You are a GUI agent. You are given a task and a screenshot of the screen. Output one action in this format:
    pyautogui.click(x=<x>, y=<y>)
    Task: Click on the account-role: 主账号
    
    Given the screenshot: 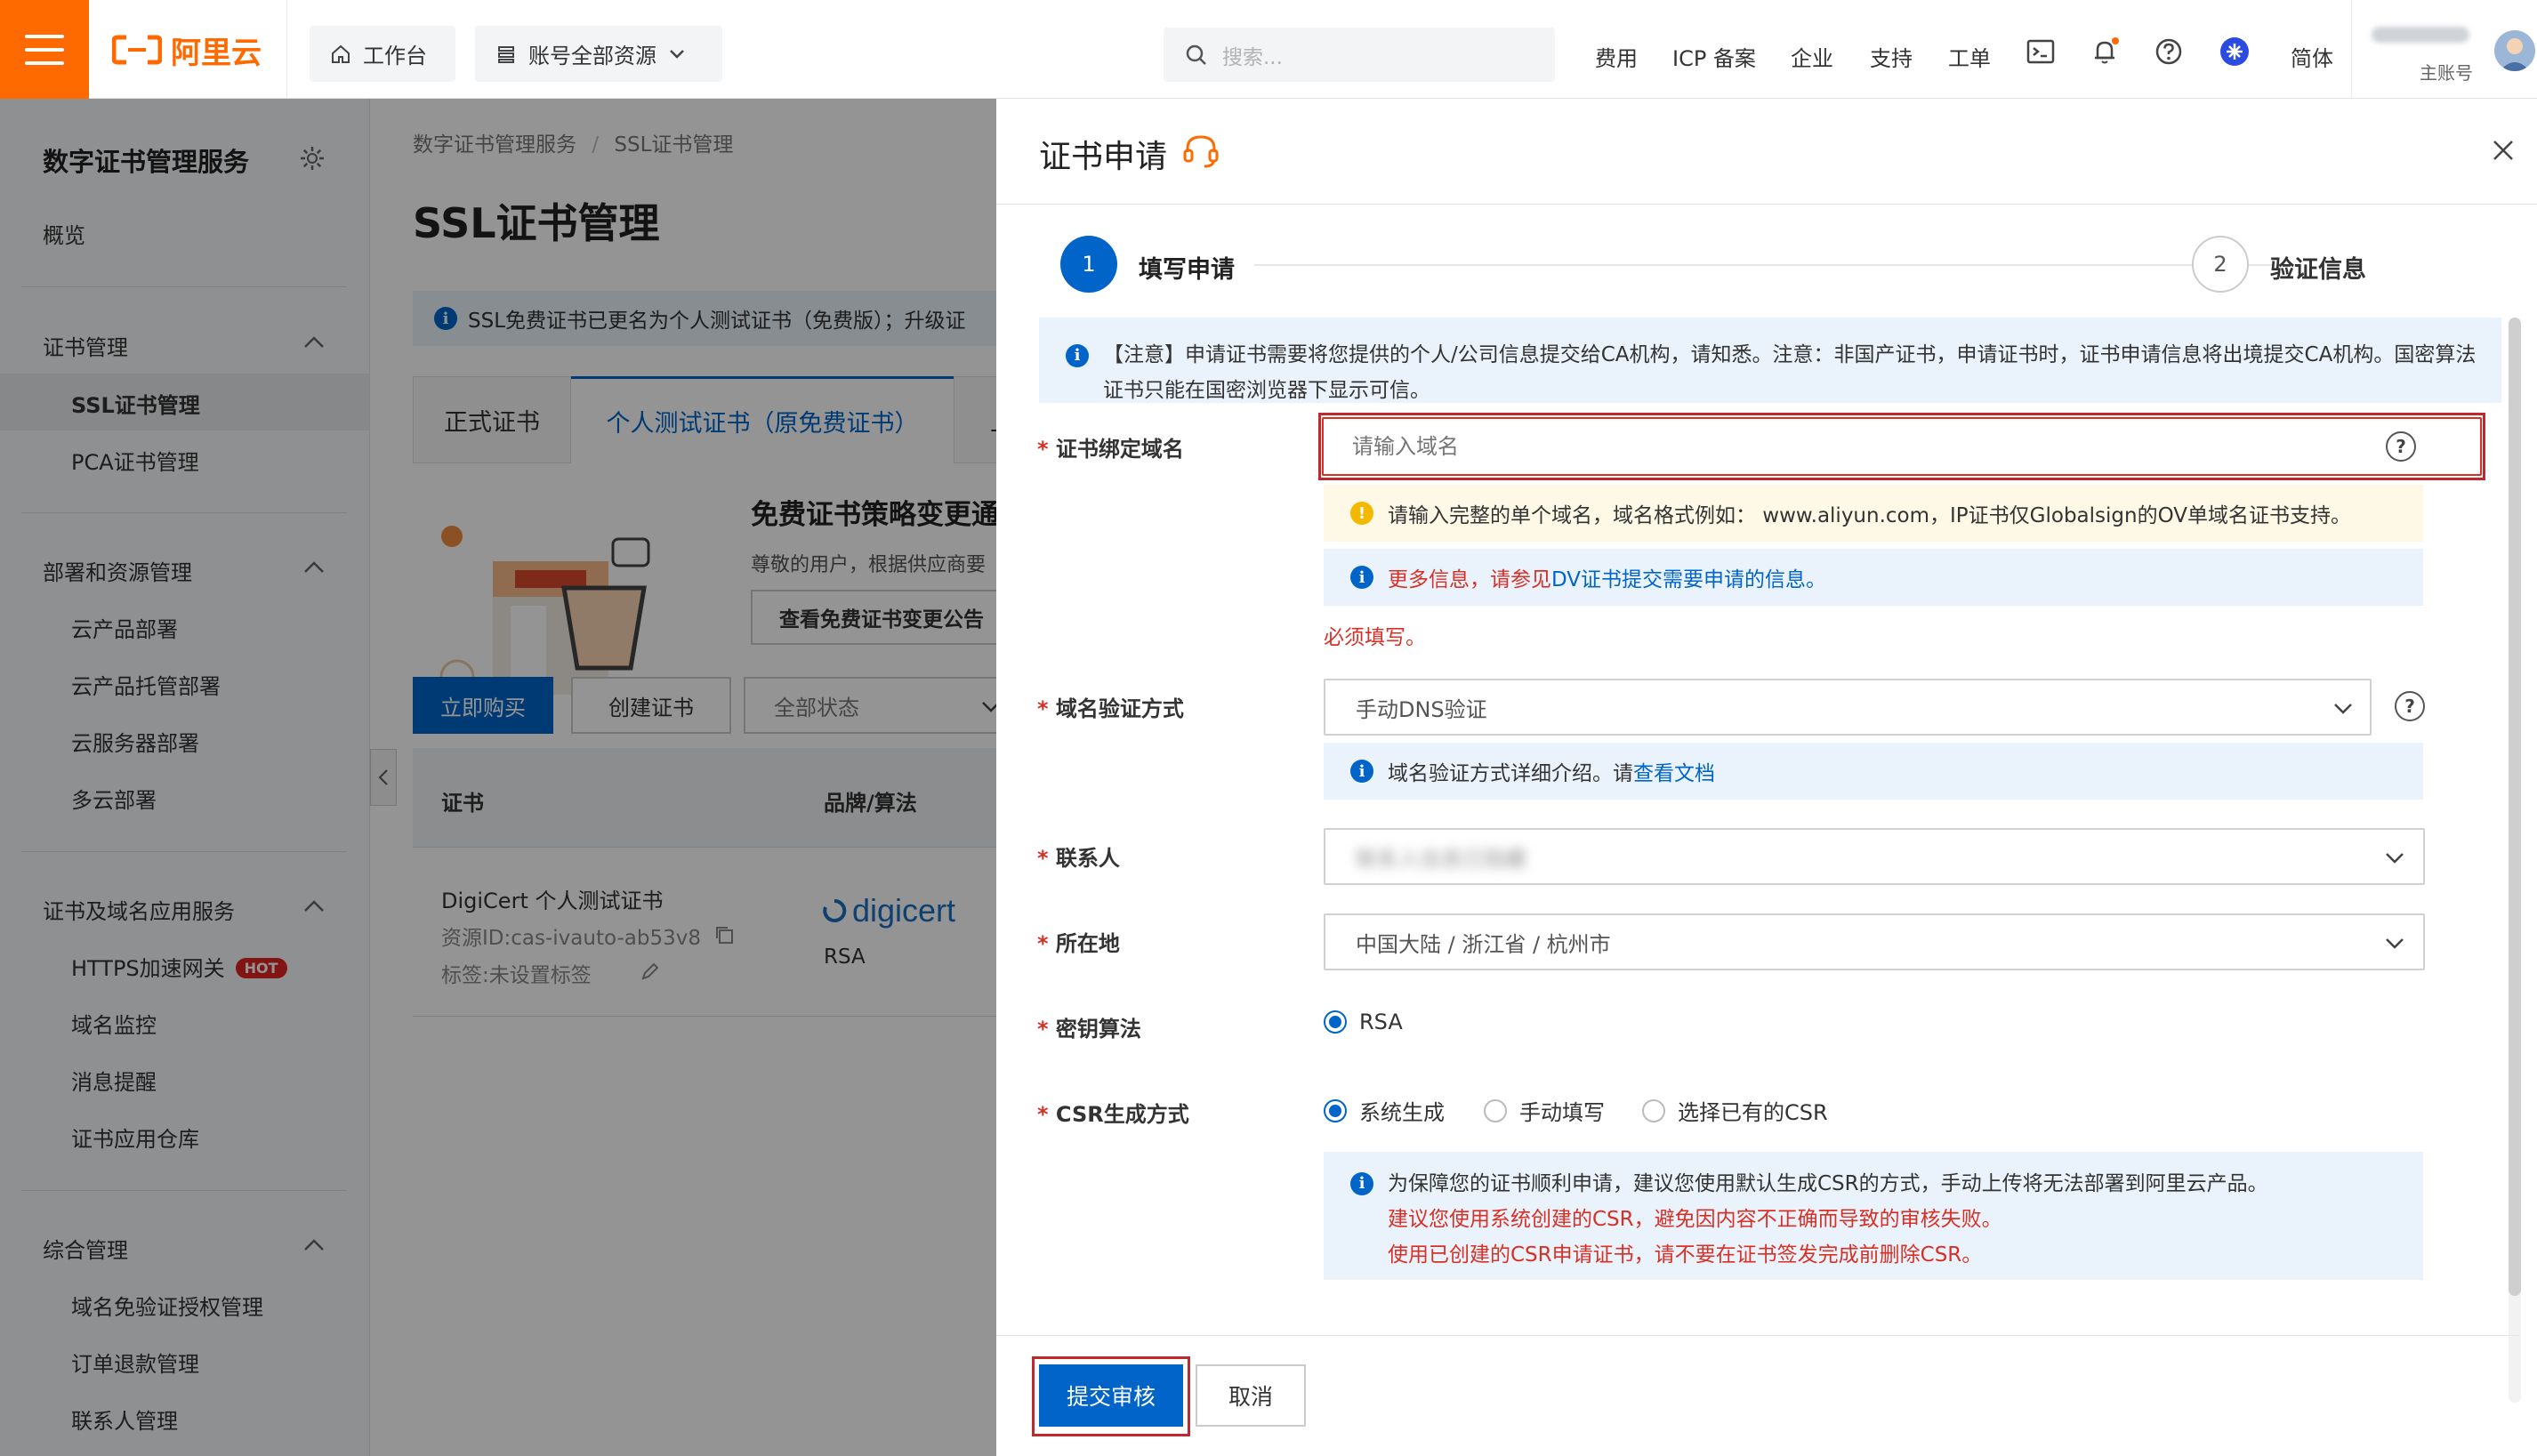 What is the action you would take?
    pyautogui.click(x=2447, y=73)
    